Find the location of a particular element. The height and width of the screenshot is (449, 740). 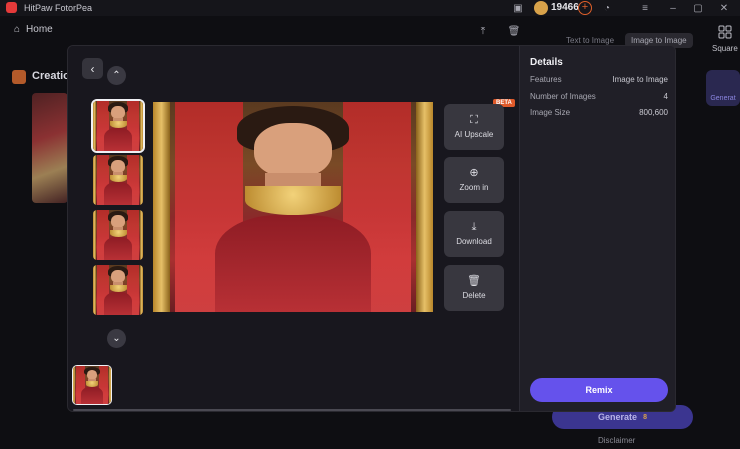

credits-count: 19466 is located at coordinates (565, 7).